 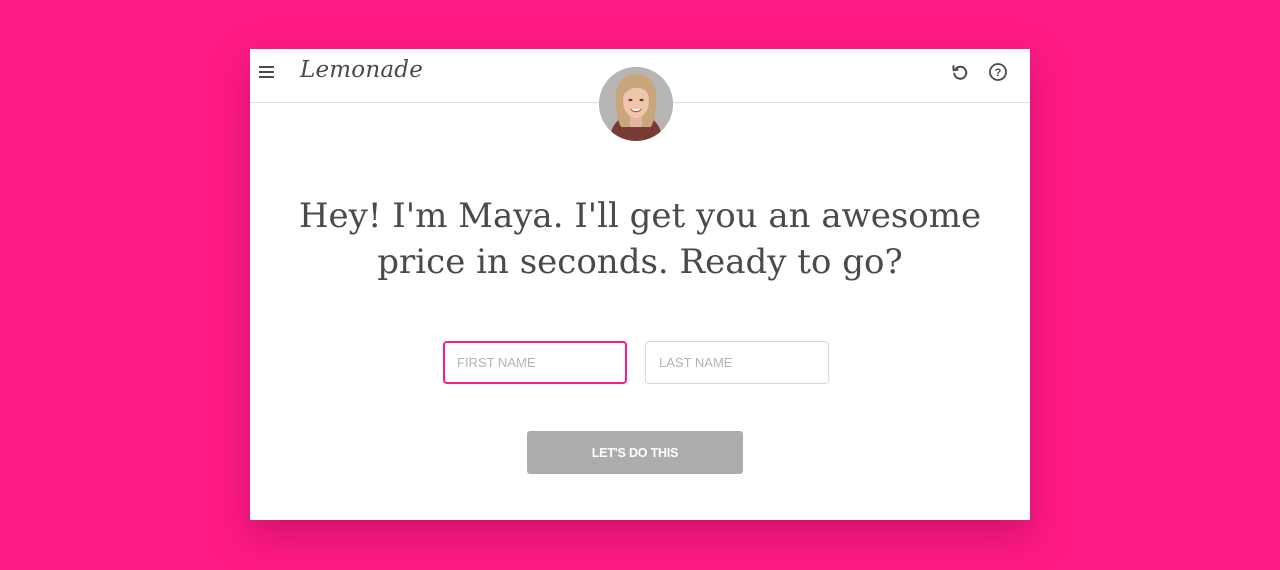 What do you see at coordinates (960, 72) in the screenshot?
I see `restart-icon` at bounding box center [960, 72].